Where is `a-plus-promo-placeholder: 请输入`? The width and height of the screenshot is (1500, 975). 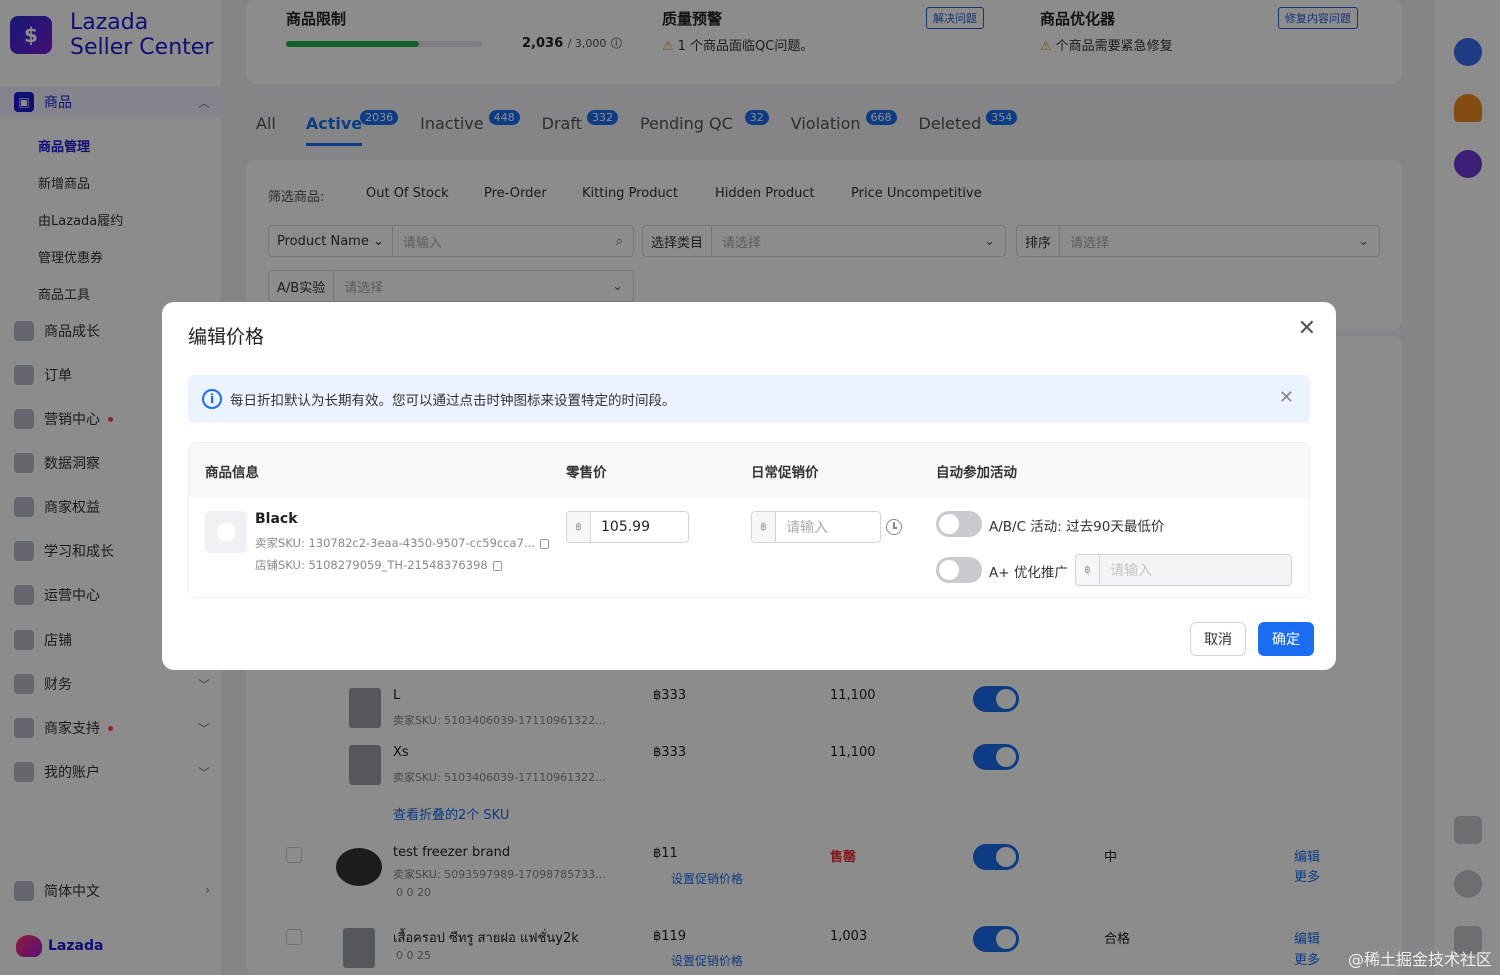
a-plus-promo-placeholder: 请输入 is located at coordinates (1131, 571).